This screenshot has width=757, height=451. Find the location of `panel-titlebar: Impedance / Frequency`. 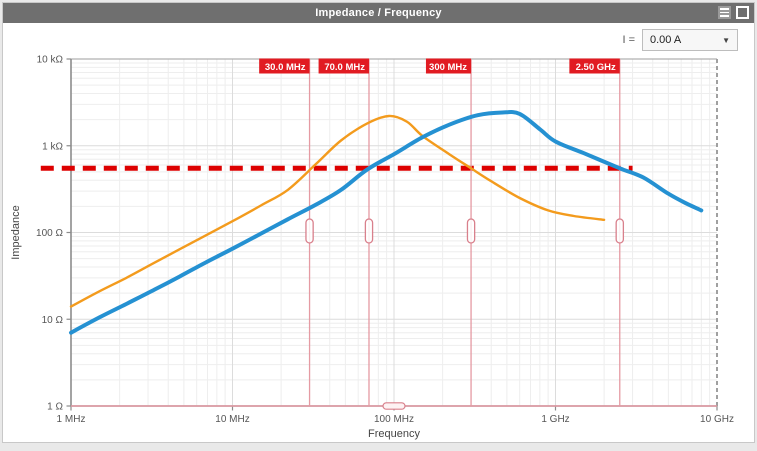

panel-titlebar: Impedance / Frequency is located at coordinates (378, 13).